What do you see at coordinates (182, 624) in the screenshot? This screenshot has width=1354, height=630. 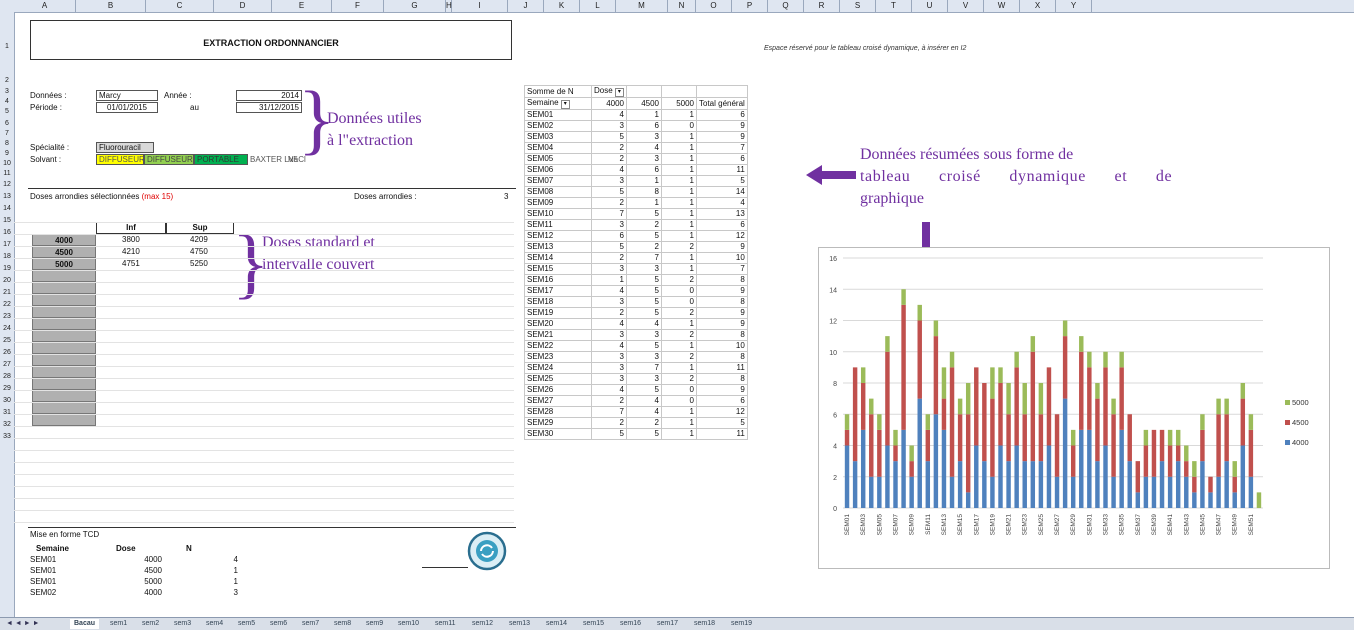 I see `sheet-tab: sem3` at bounding box center [182, 624].